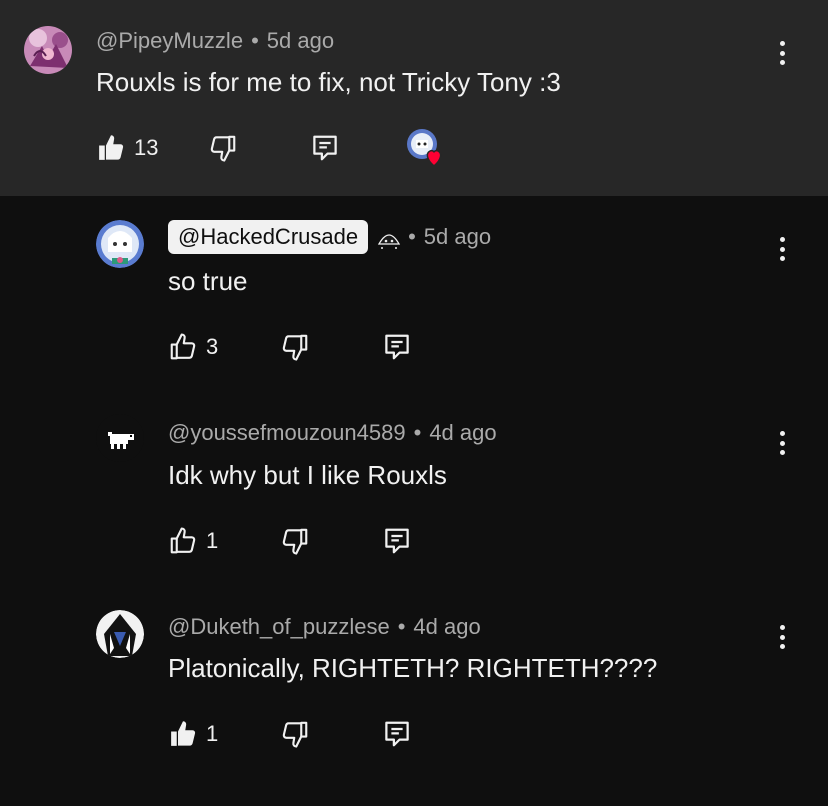  Describe the element at coordinates (296, 148) in the screenshot. I see `comment-actions: 13` at that location.